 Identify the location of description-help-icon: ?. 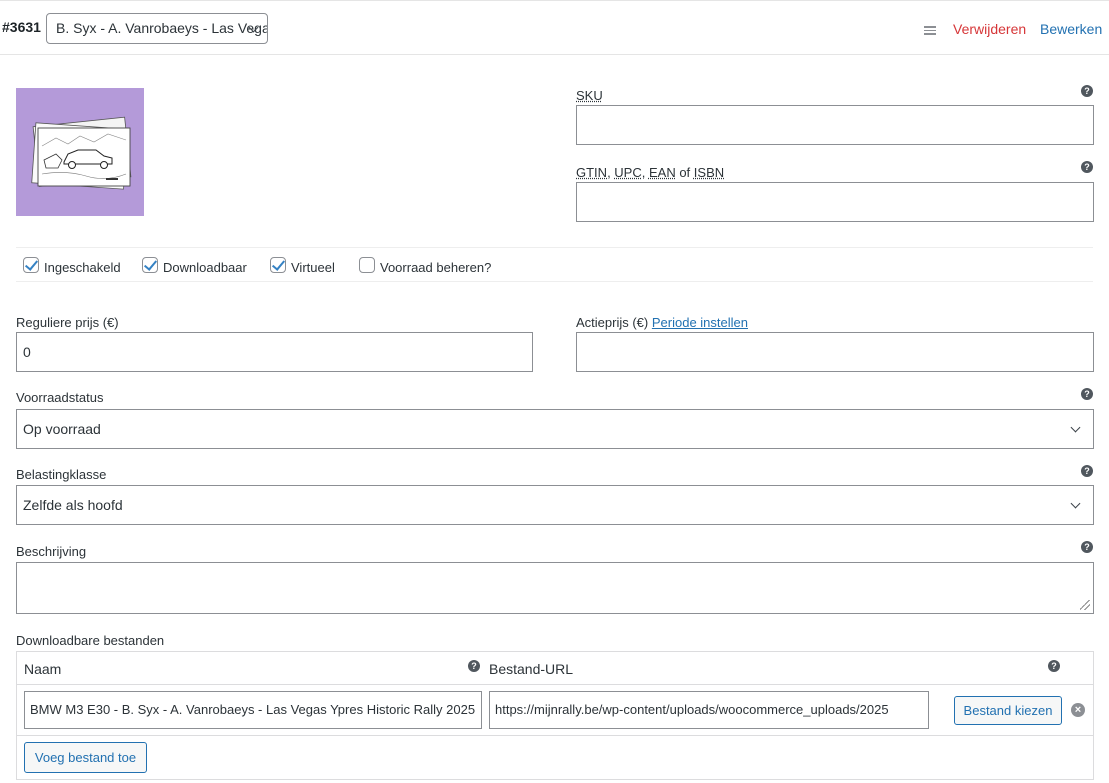
(1087, 547).